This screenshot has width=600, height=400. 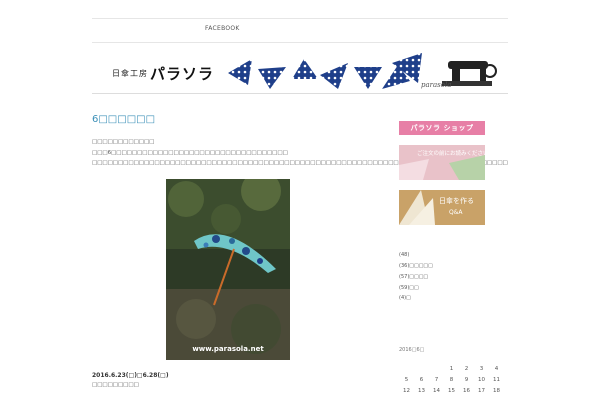 What do you see at coordinates (228, 349) in the screenshot?
I see `photo-watermark: www.parasola.net` at bounding box center [228, 349].